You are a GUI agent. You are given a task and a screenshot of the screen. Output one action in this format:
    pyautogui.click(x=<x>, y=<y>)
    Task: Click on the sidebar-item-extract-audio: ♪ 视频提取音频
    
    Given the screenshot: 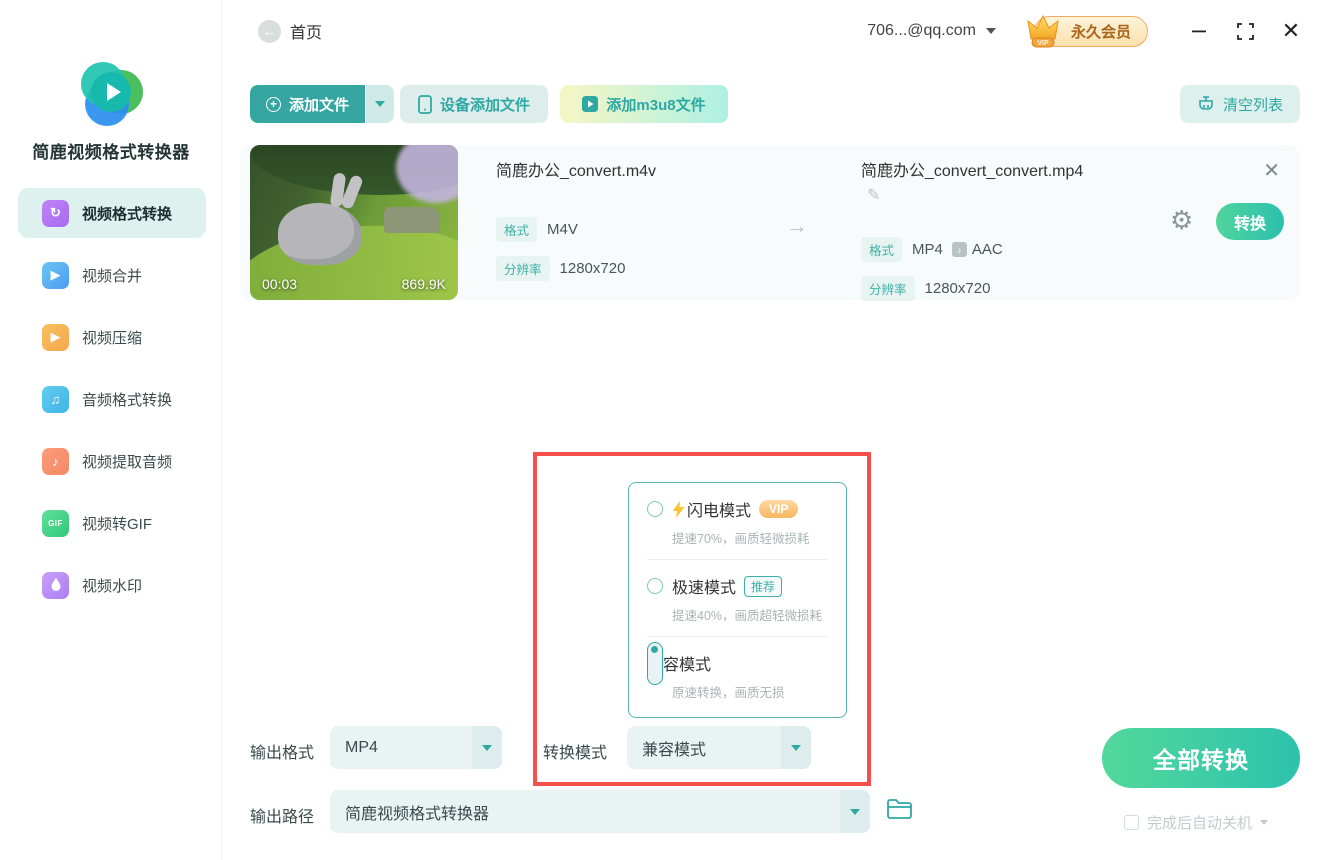 What is the action you would take?
    pyautogui.click(x=112, y=461)
    